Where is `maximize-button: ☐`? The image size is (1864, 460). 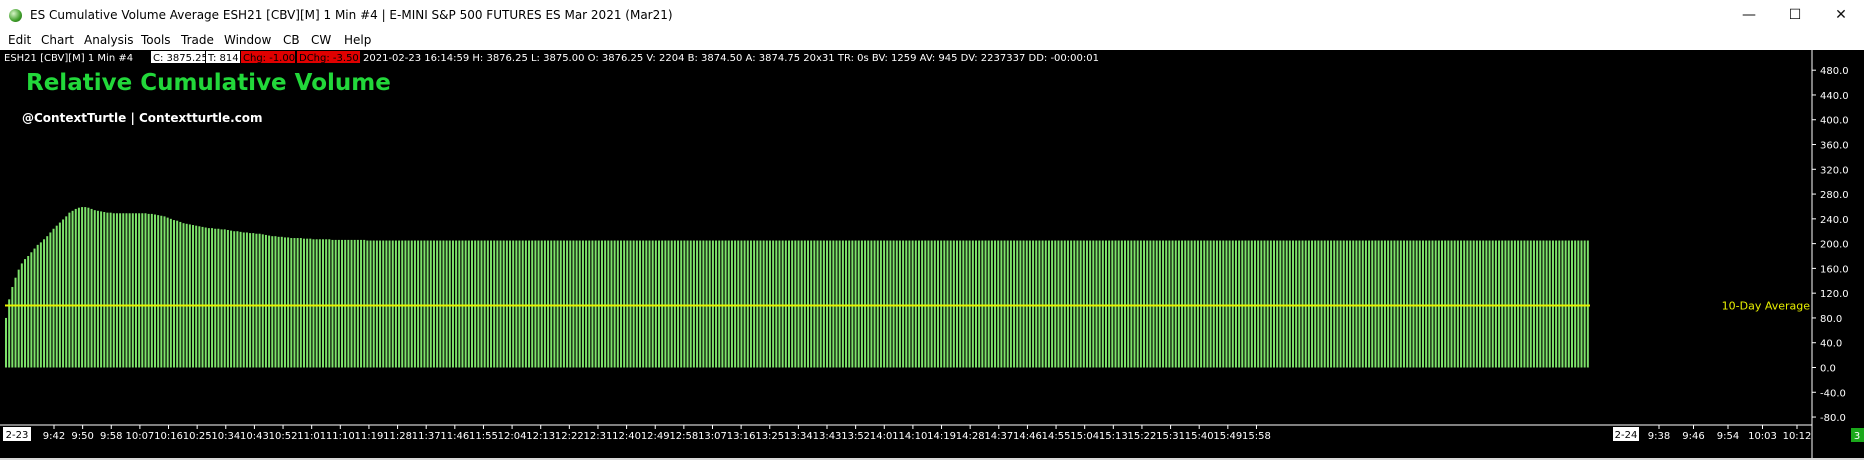 maximize-button: ☐ is located at coordinates (1795, 15).